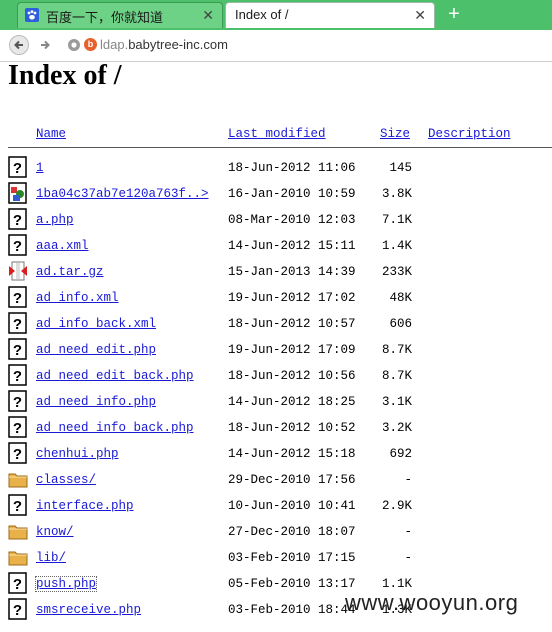 Image resolution: width=552 pixels, height=632 pixels. I want to click on table-row: ? ad_info_back.xml 18-Jun-2012 10:57 606, so click(276, 325).